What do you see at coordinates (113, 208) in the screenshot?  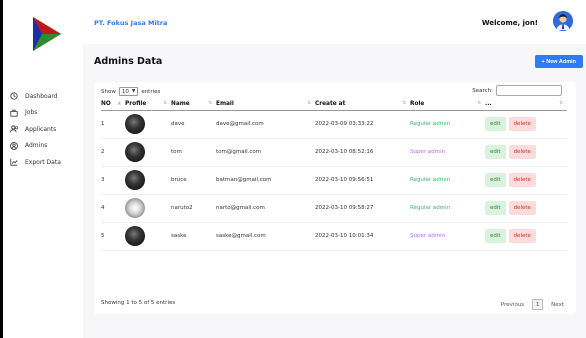 I see `cell-no: 4` at bounding box center [113, 208].